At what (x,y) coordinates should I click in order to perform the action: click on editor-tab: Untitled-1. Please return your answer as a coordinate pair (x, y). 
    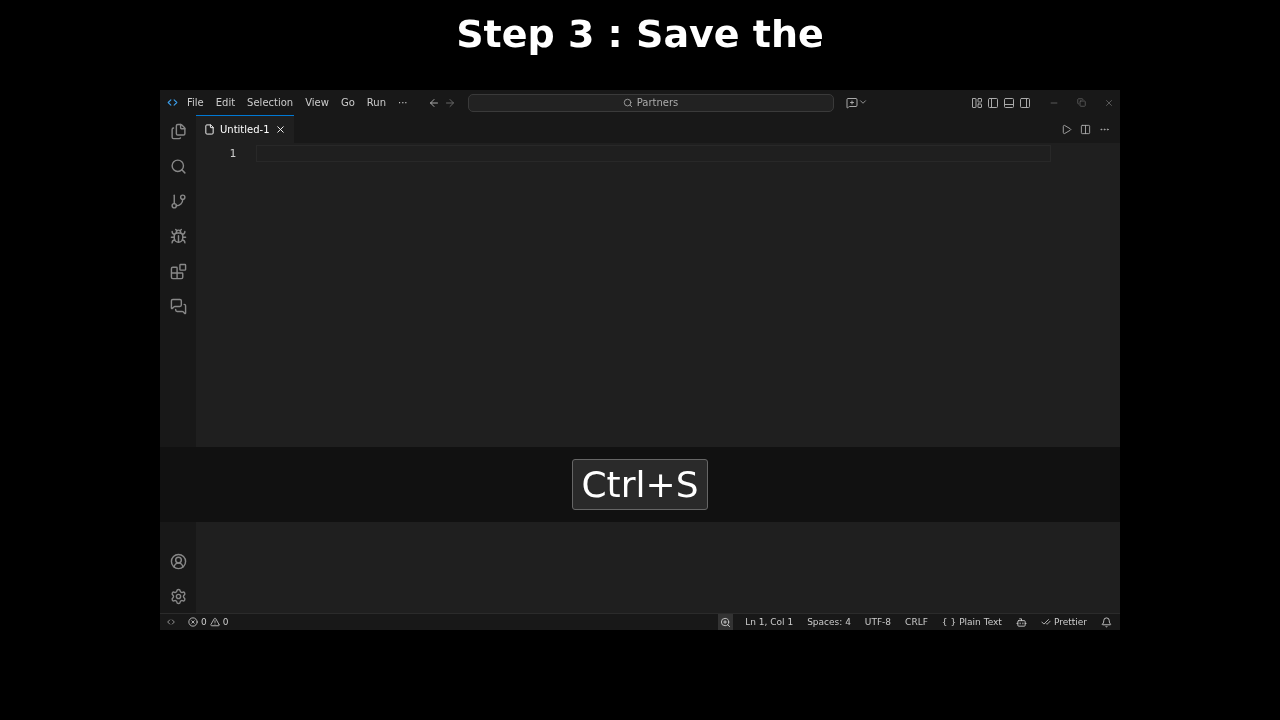
    Looking at the image, I should click on (245, 129).